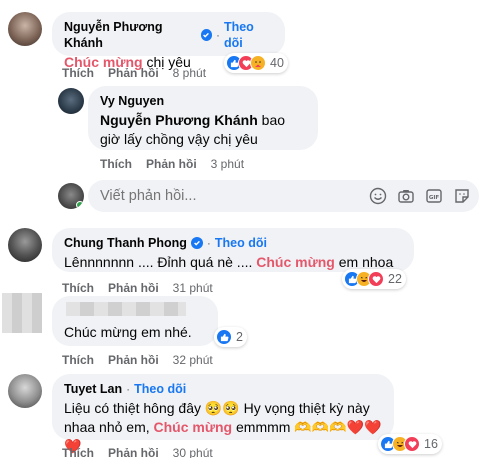 This screenshot has width=487, height=458. What do you see at coordinates (93, 389) in the screenshot?
I see `comment-author: Tuyet Lan` at bounding box center [93, 389].